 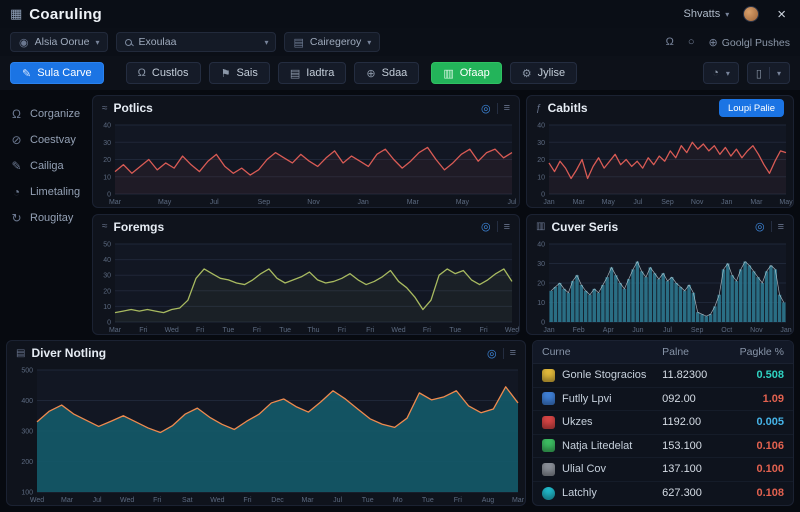 What do you see at coordinates (697, 202) in the screenshot?
I see `svg-text: Nov` at bounding box center [697, 202].